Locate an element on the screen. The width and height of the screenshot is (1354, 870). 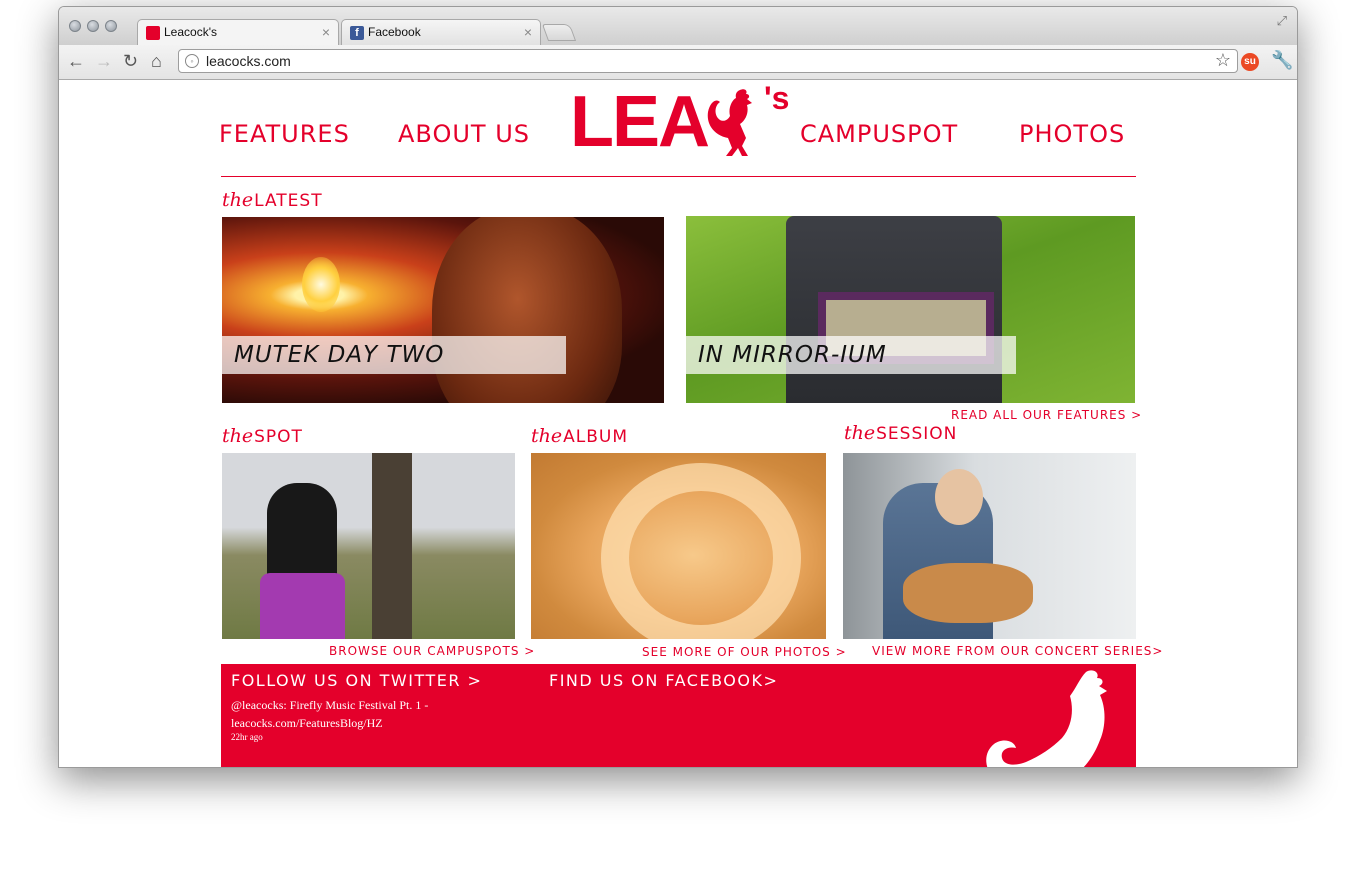
minimize-window-button is located at coordinates (93, 26).